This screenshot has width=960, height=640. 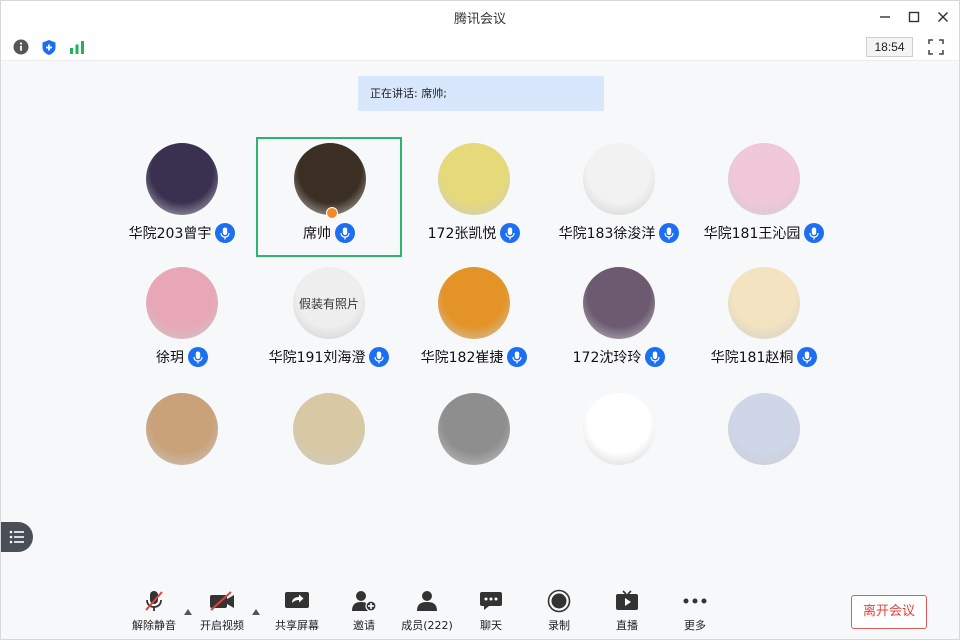 I want to click on more-button: 更多, so click(x=695, y=613).